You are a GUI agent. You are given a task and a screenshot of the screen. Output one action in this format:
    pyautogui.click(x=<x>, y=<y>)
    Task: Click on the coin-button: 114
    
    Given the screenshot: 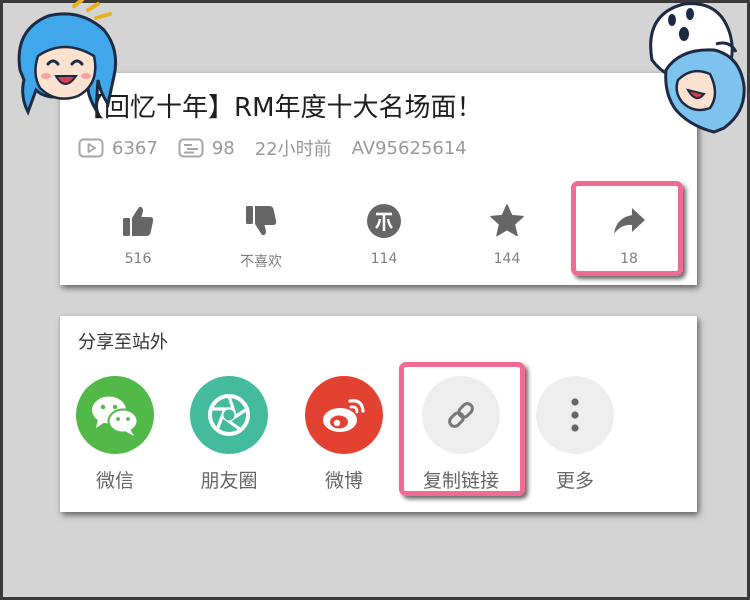 What is the action you would take?
    pyautogui.click(x=384, y=235)
    